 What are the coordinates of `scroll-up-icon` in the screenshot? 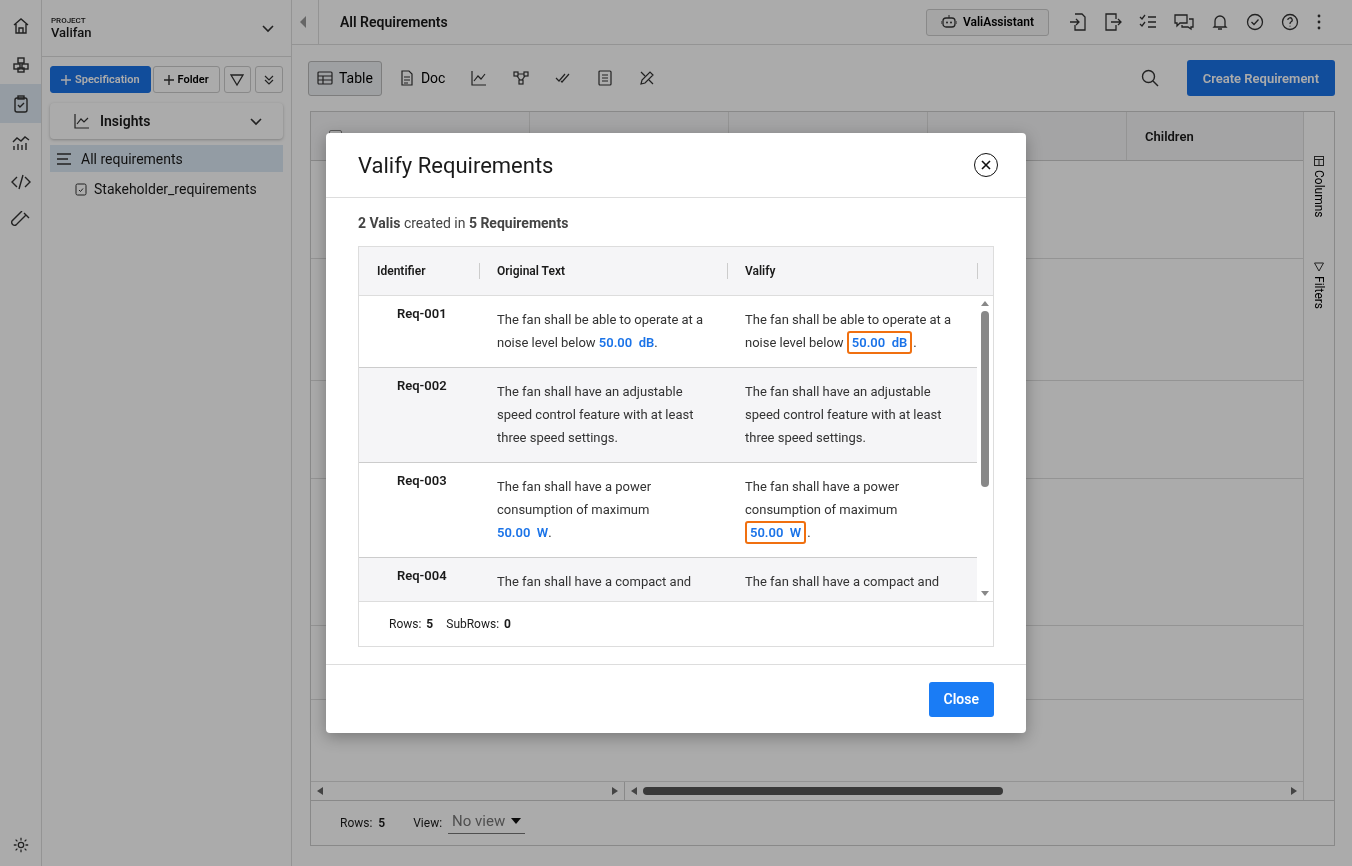 It's located at (985, 303).